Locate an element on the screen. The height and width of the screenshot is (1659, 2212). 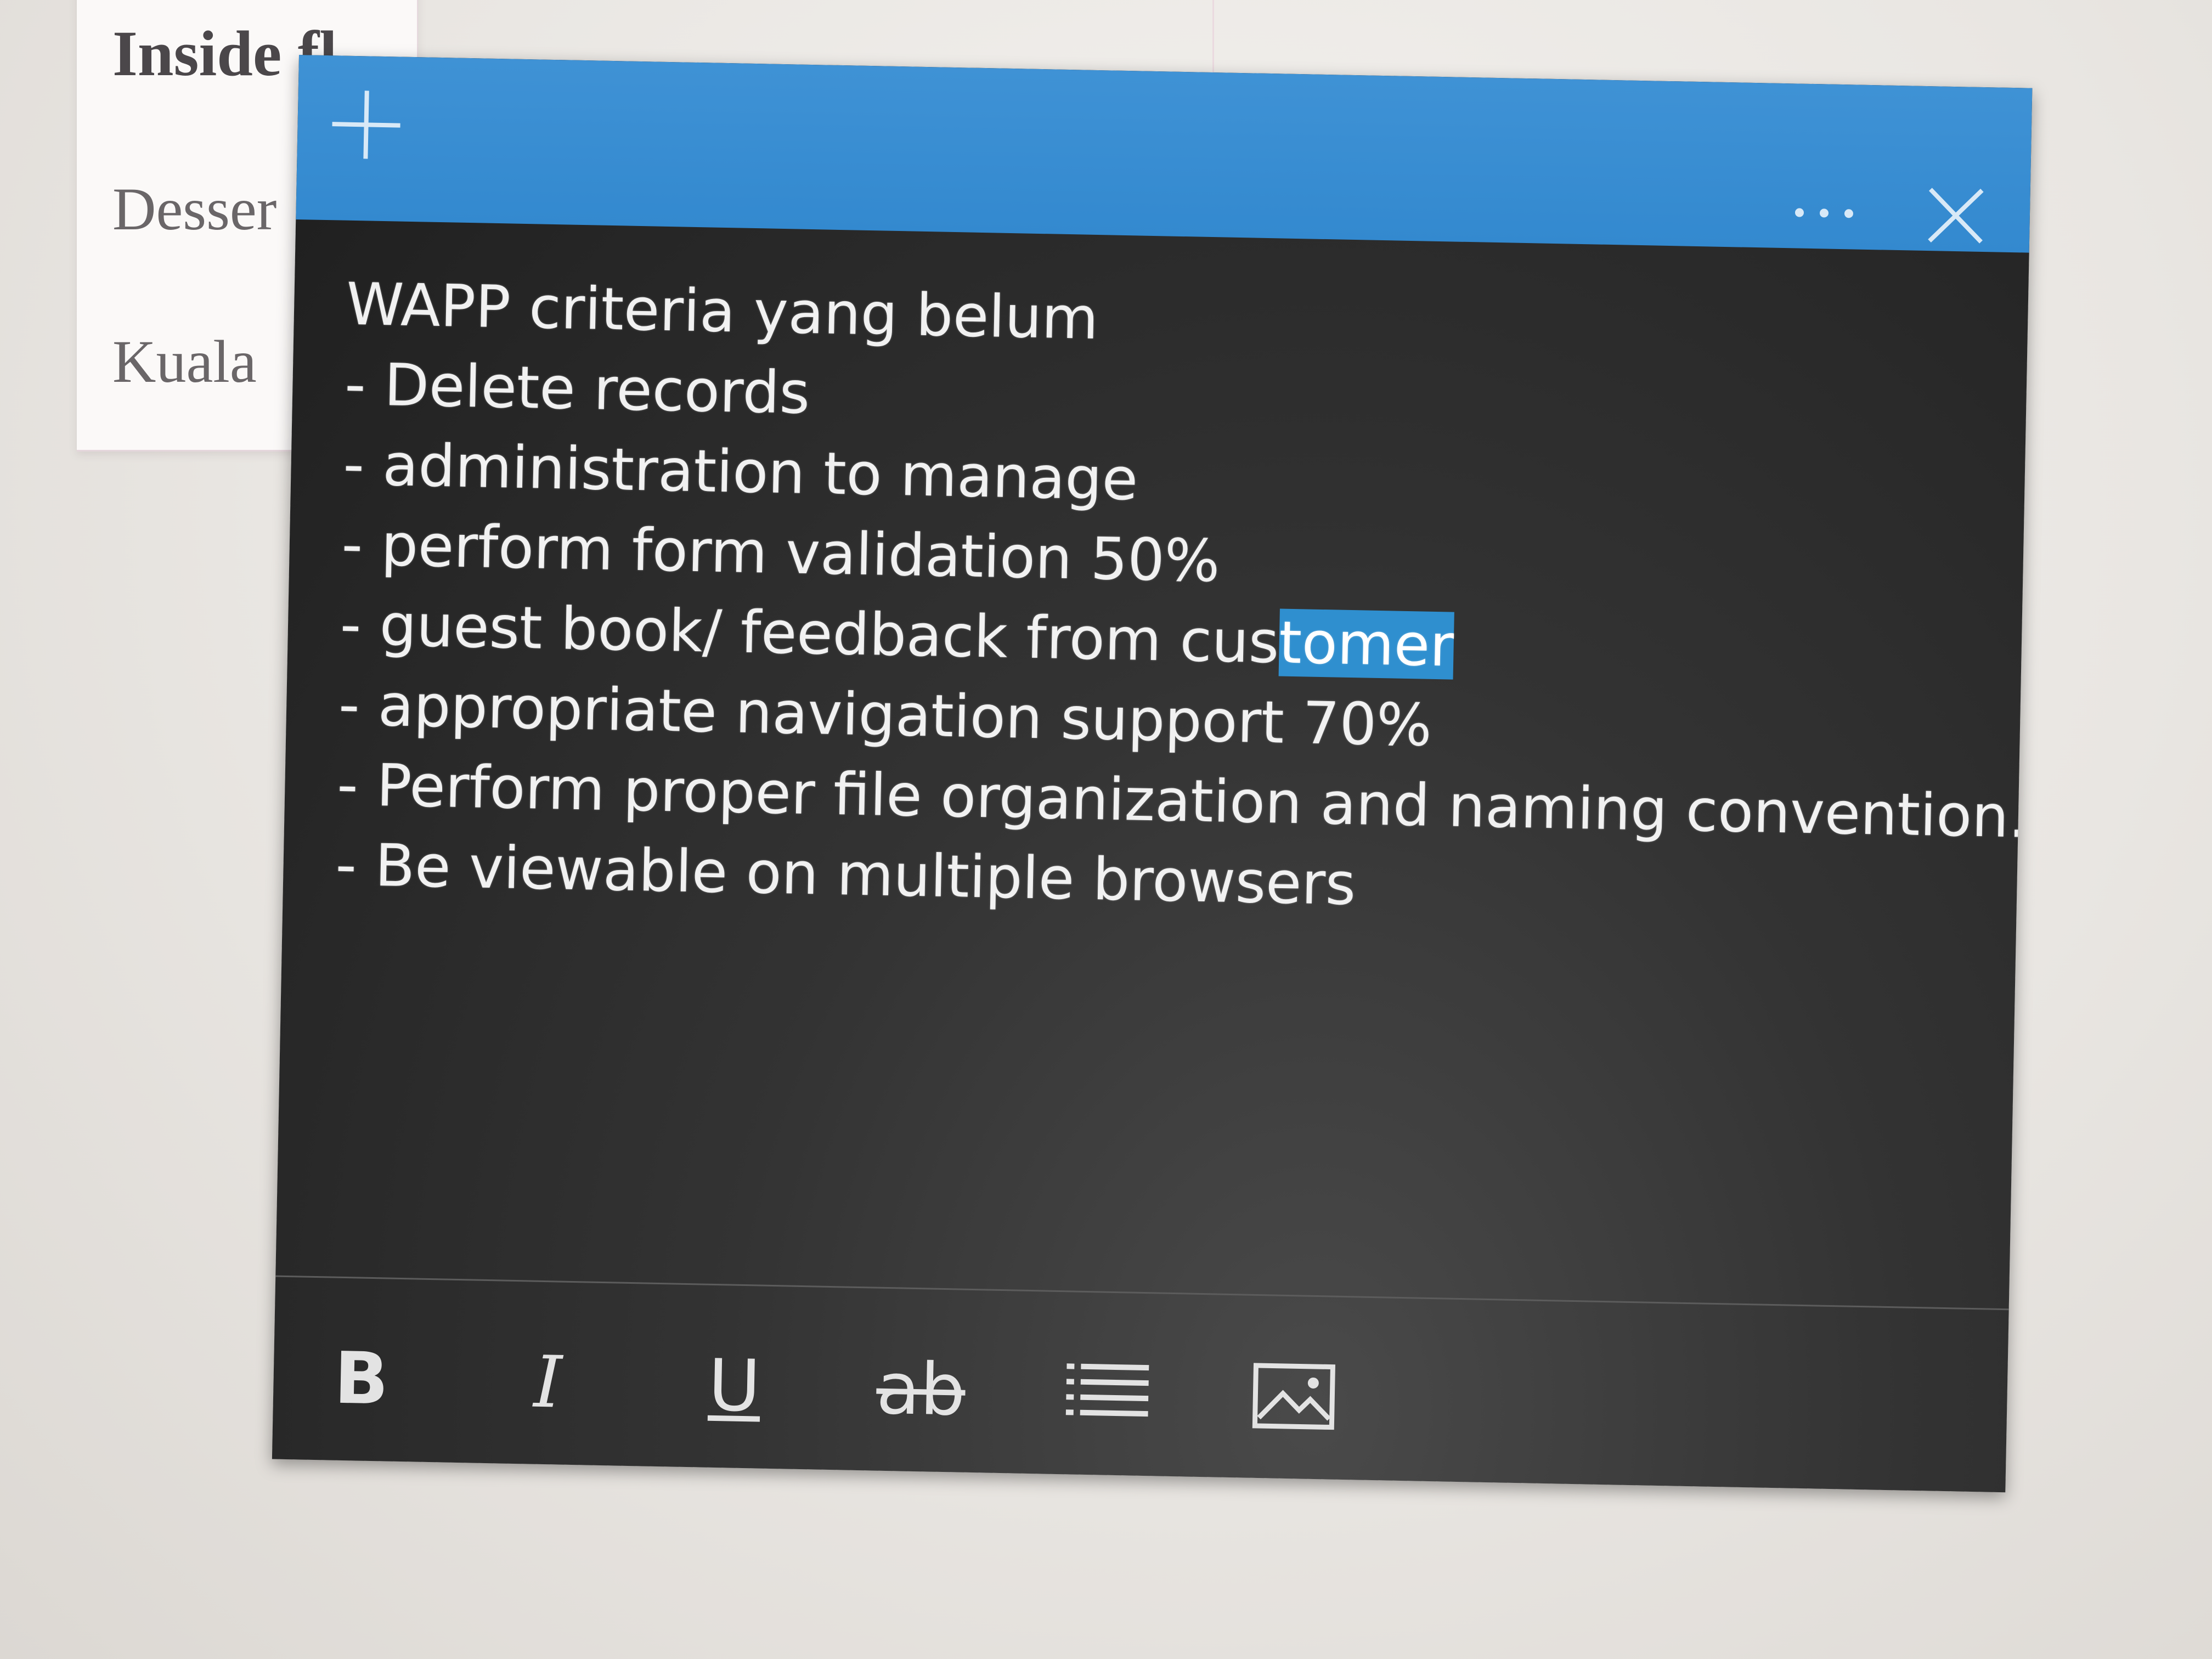
italic-icon: I is located at coordinates (548, 1382).